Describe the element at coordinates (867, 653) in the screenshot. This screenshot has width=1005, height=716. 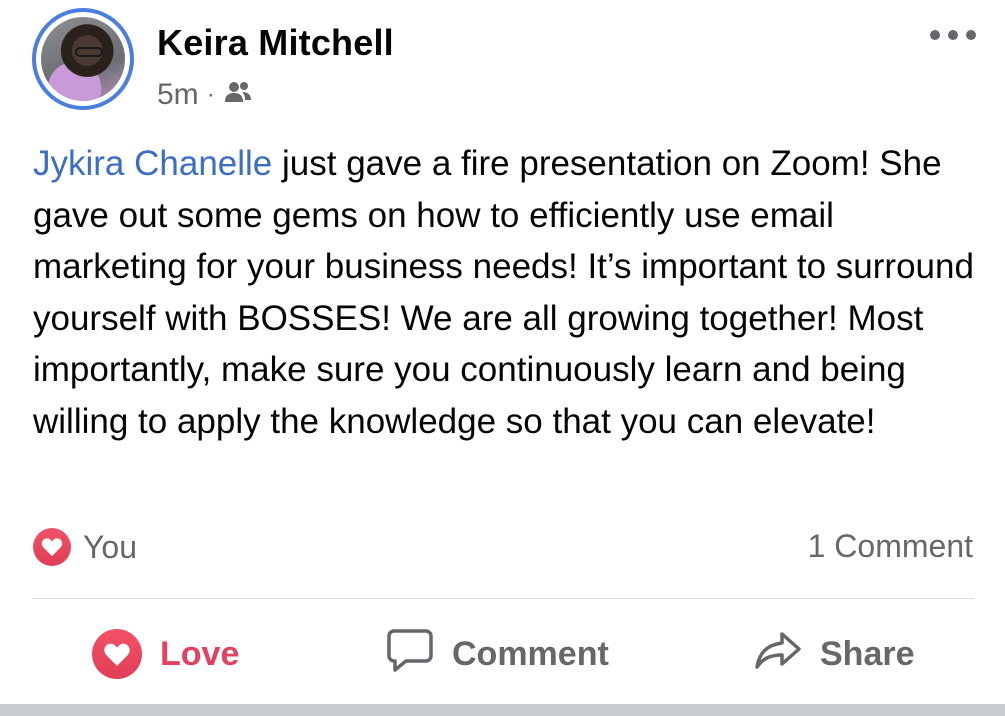
I see `share-label: Share` at that location.